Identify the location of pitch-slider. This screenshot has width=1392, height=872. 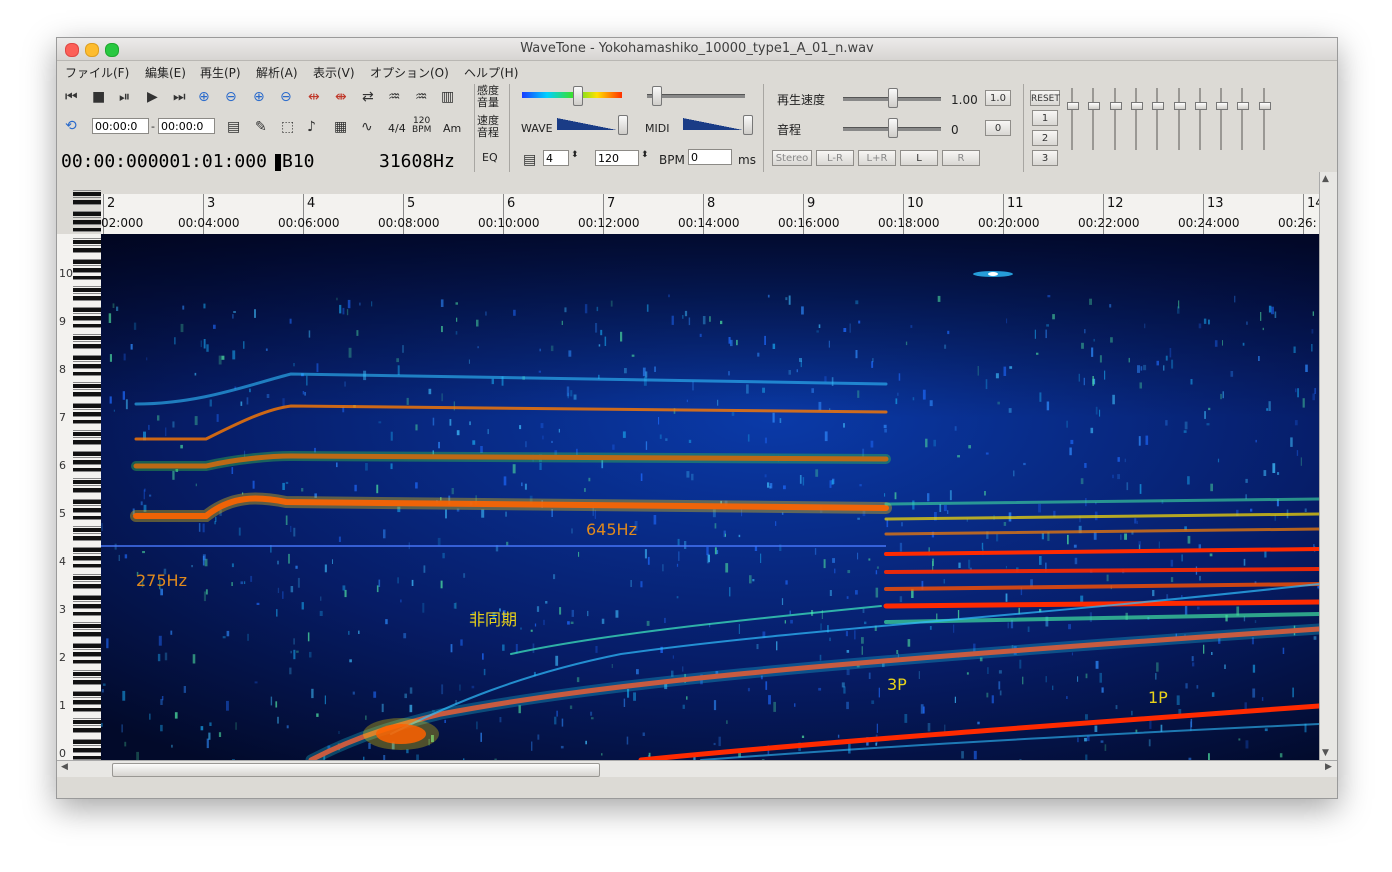
(893, 128).